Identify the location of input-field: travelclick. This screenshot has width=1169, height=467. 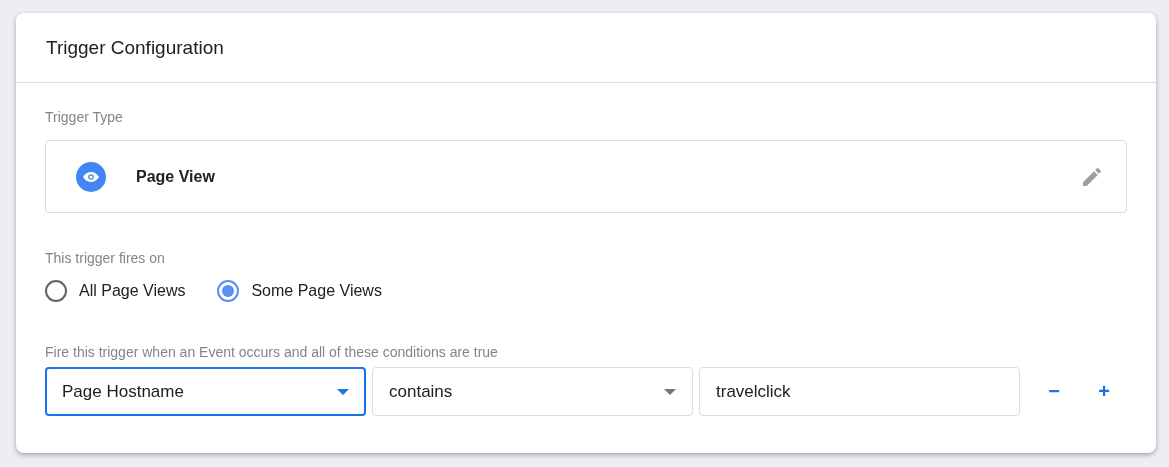
(859, 391).